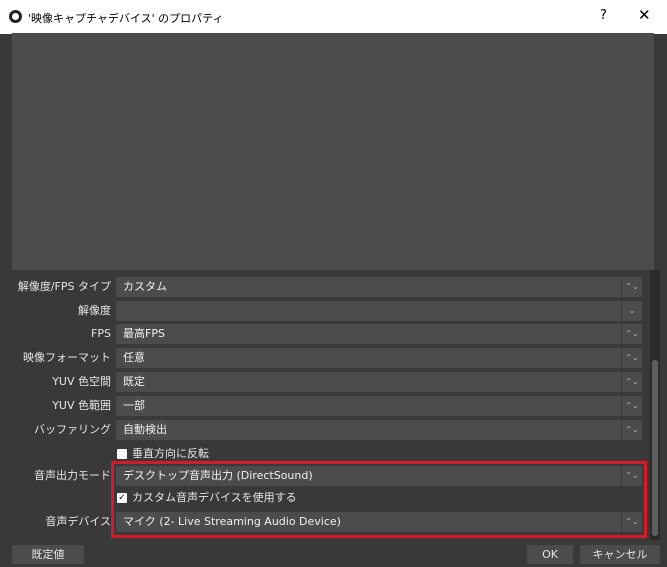  Describe the element at coordinates (379, 287) in the screenshot. I see `resolution-fps-type-select: カスタム ⌃⌄` at that location.